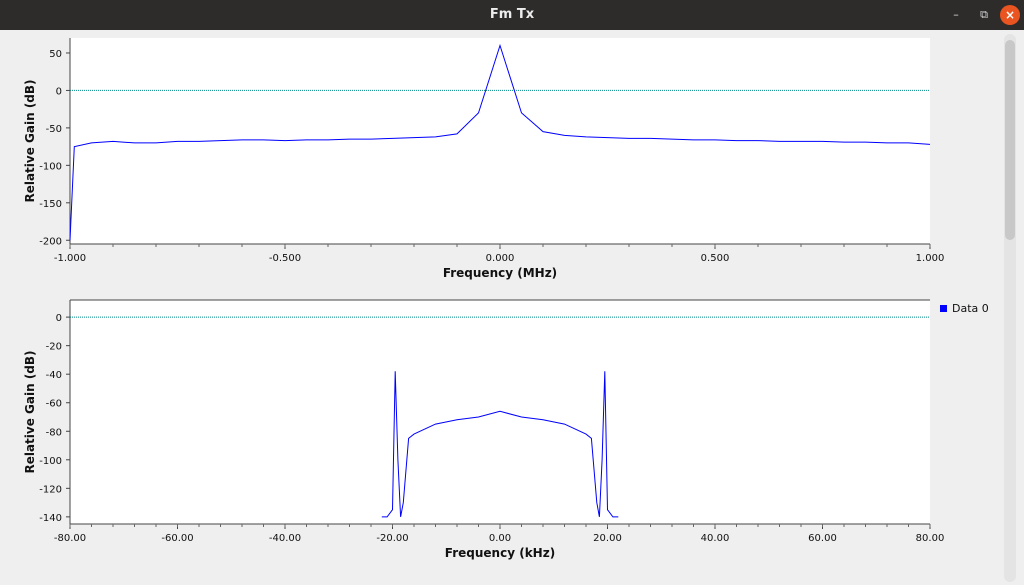  What do you see at coordinates (54, 432) in the screenshot?
I see `y-tick-label: -80` at bounding box center [54, 432].